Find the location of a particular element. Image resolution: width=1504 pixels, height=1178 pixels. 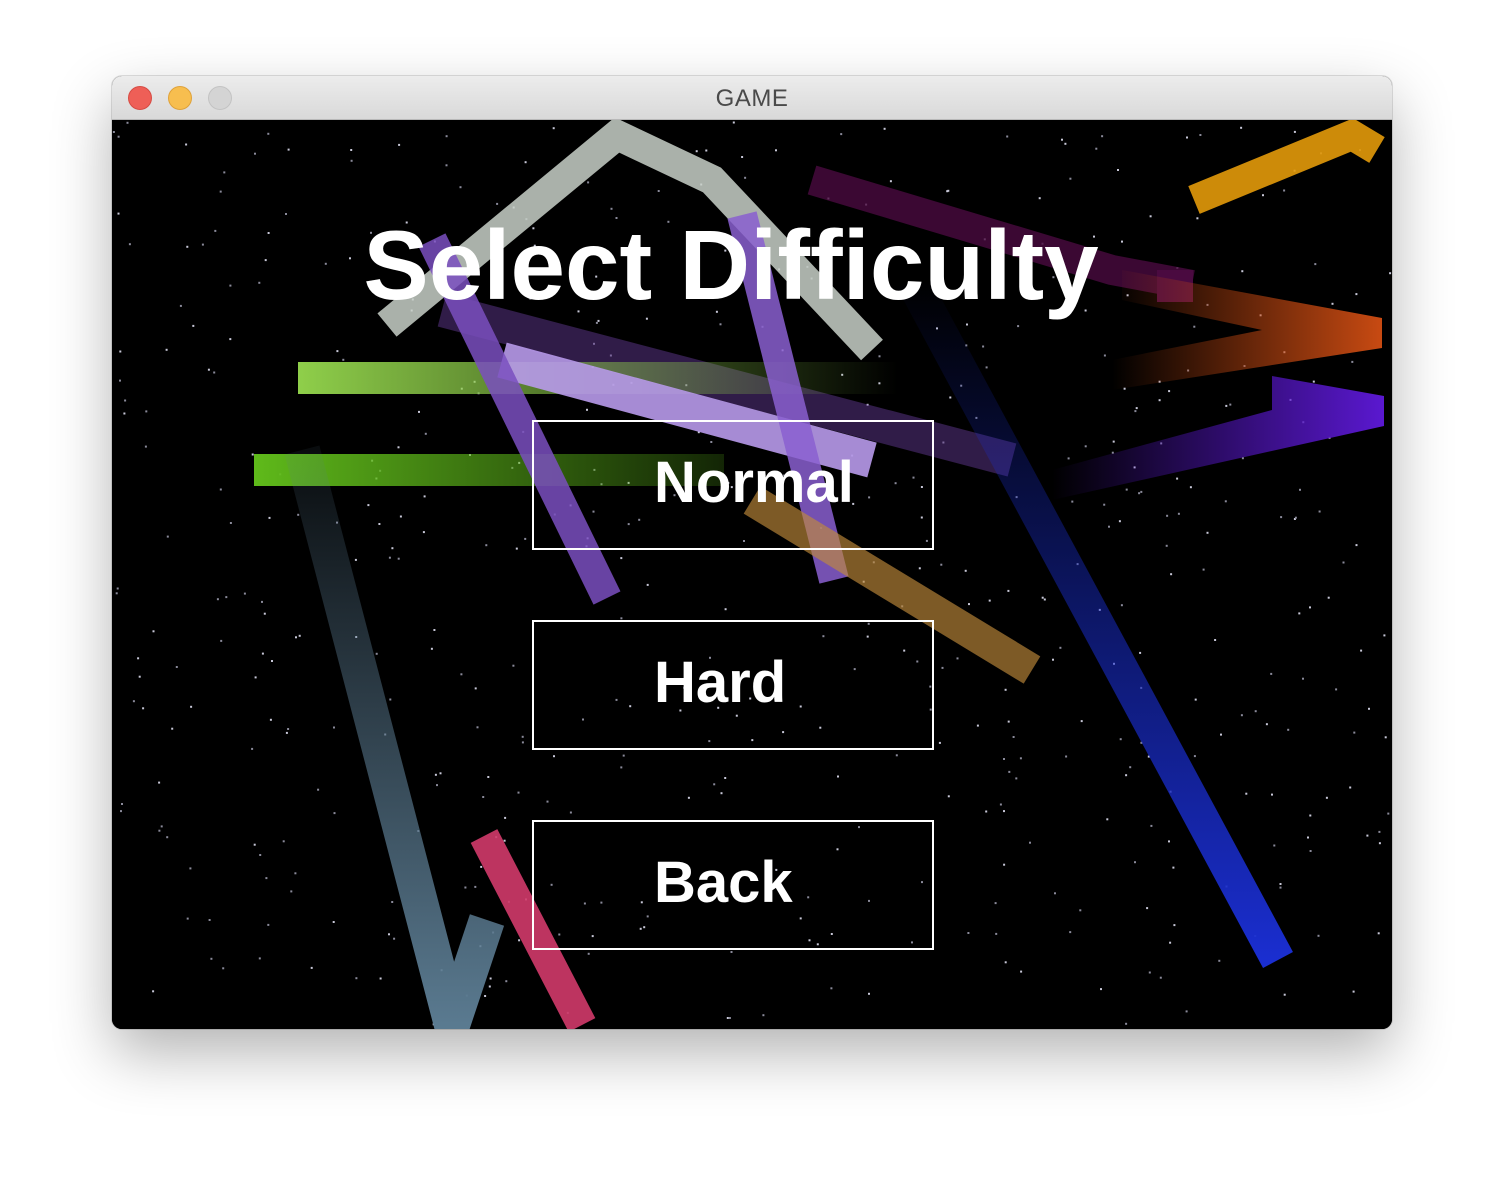

hard-difficulty-button: Hard is located at coordinates (733, 685).